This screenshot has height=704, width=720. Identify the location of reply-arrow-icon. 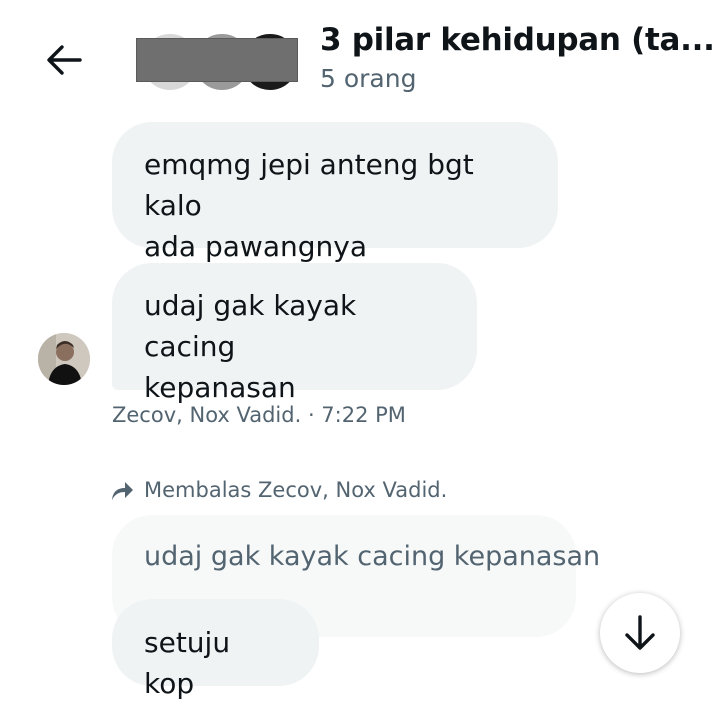
(122, 491).